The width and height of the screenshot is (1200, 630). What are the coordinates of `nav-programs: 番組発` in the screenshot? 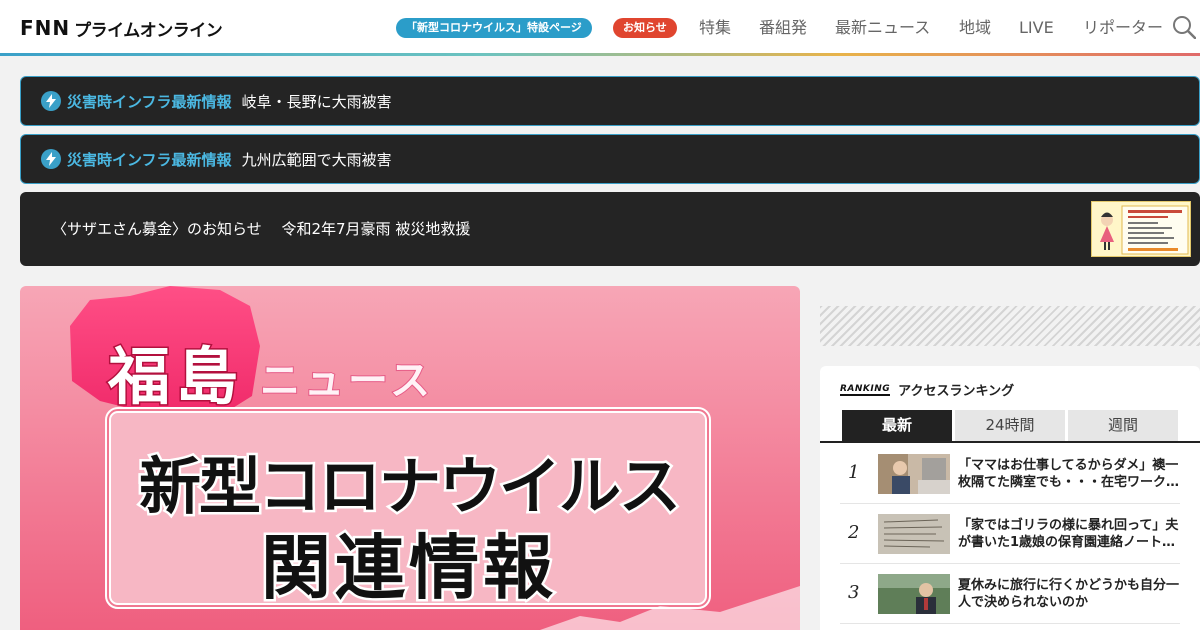 It's located at (783, 28).